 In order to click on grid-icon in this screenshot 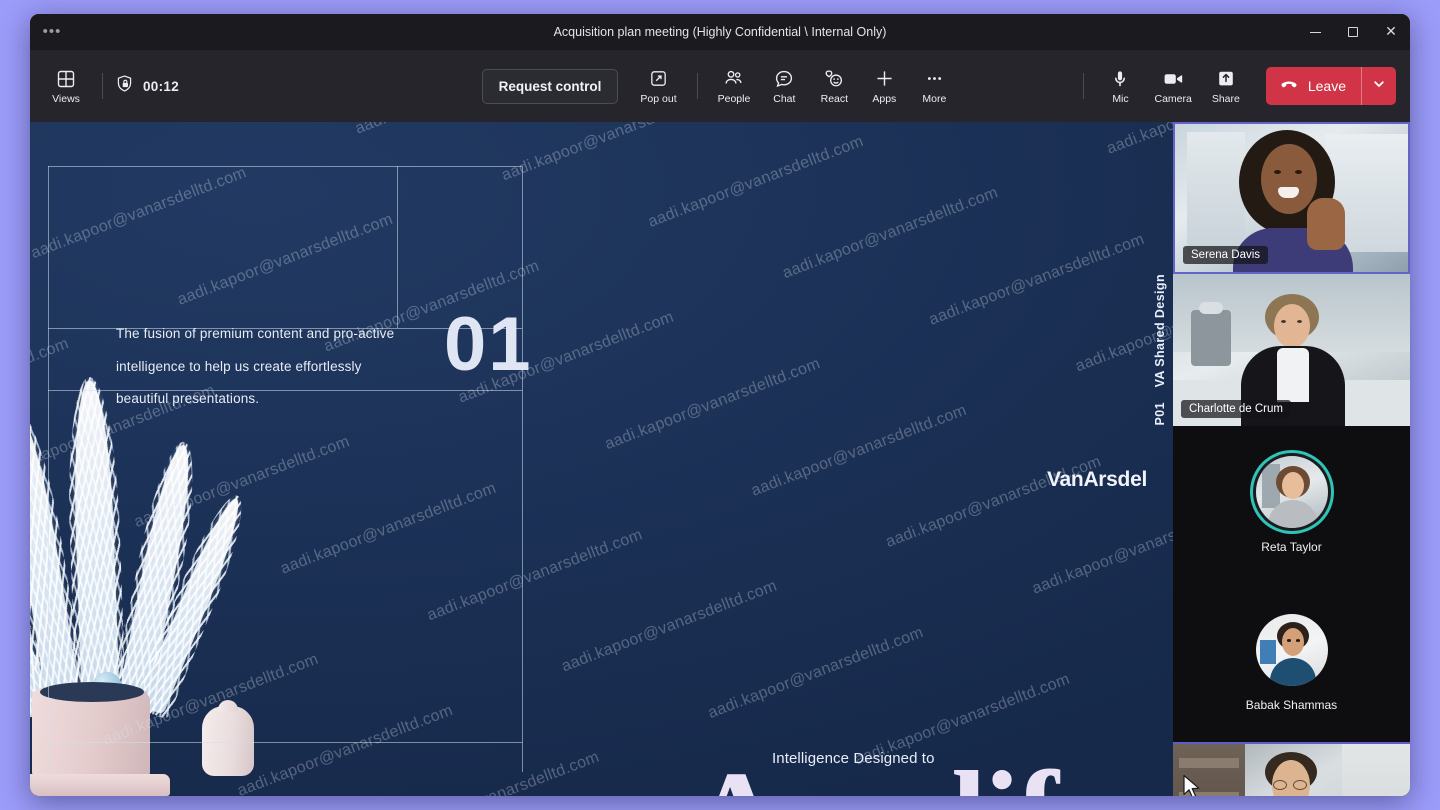, I will do `click(66, 79)`.